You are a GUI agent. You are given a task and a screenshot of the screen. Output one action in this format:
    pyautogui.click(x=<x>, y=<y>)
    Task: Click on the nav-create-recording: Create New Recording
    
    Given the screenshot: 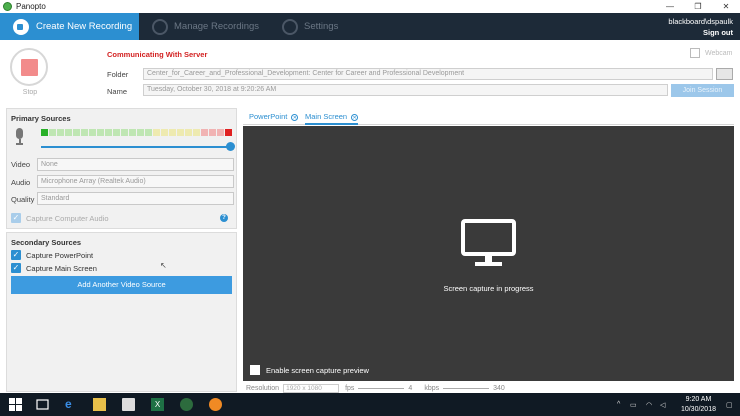 What is the action you would take?
    pyautogui.click(x=69, y=26)
    